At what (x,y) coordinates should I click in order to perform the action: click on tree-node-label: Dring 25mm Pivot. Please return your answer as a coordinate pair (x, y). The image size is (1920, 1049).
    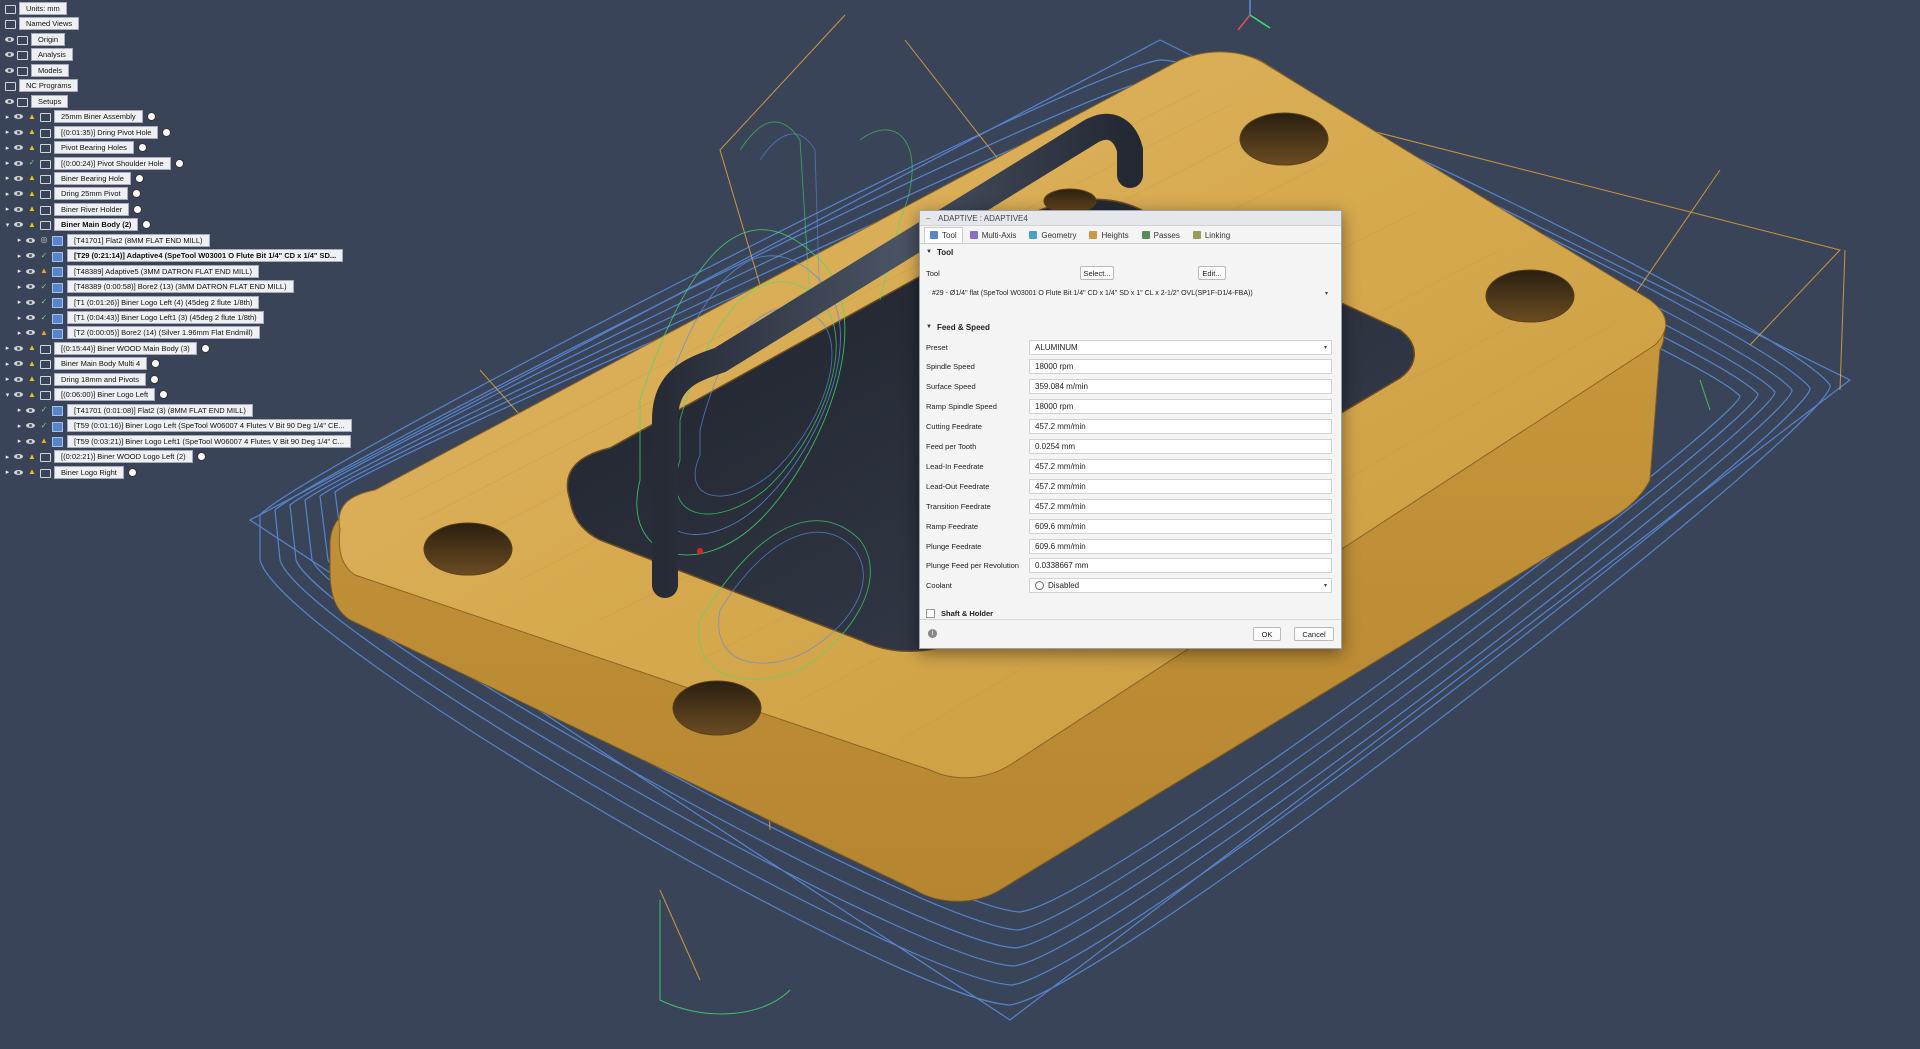
    Looking at the image, I should click on (91, 194).